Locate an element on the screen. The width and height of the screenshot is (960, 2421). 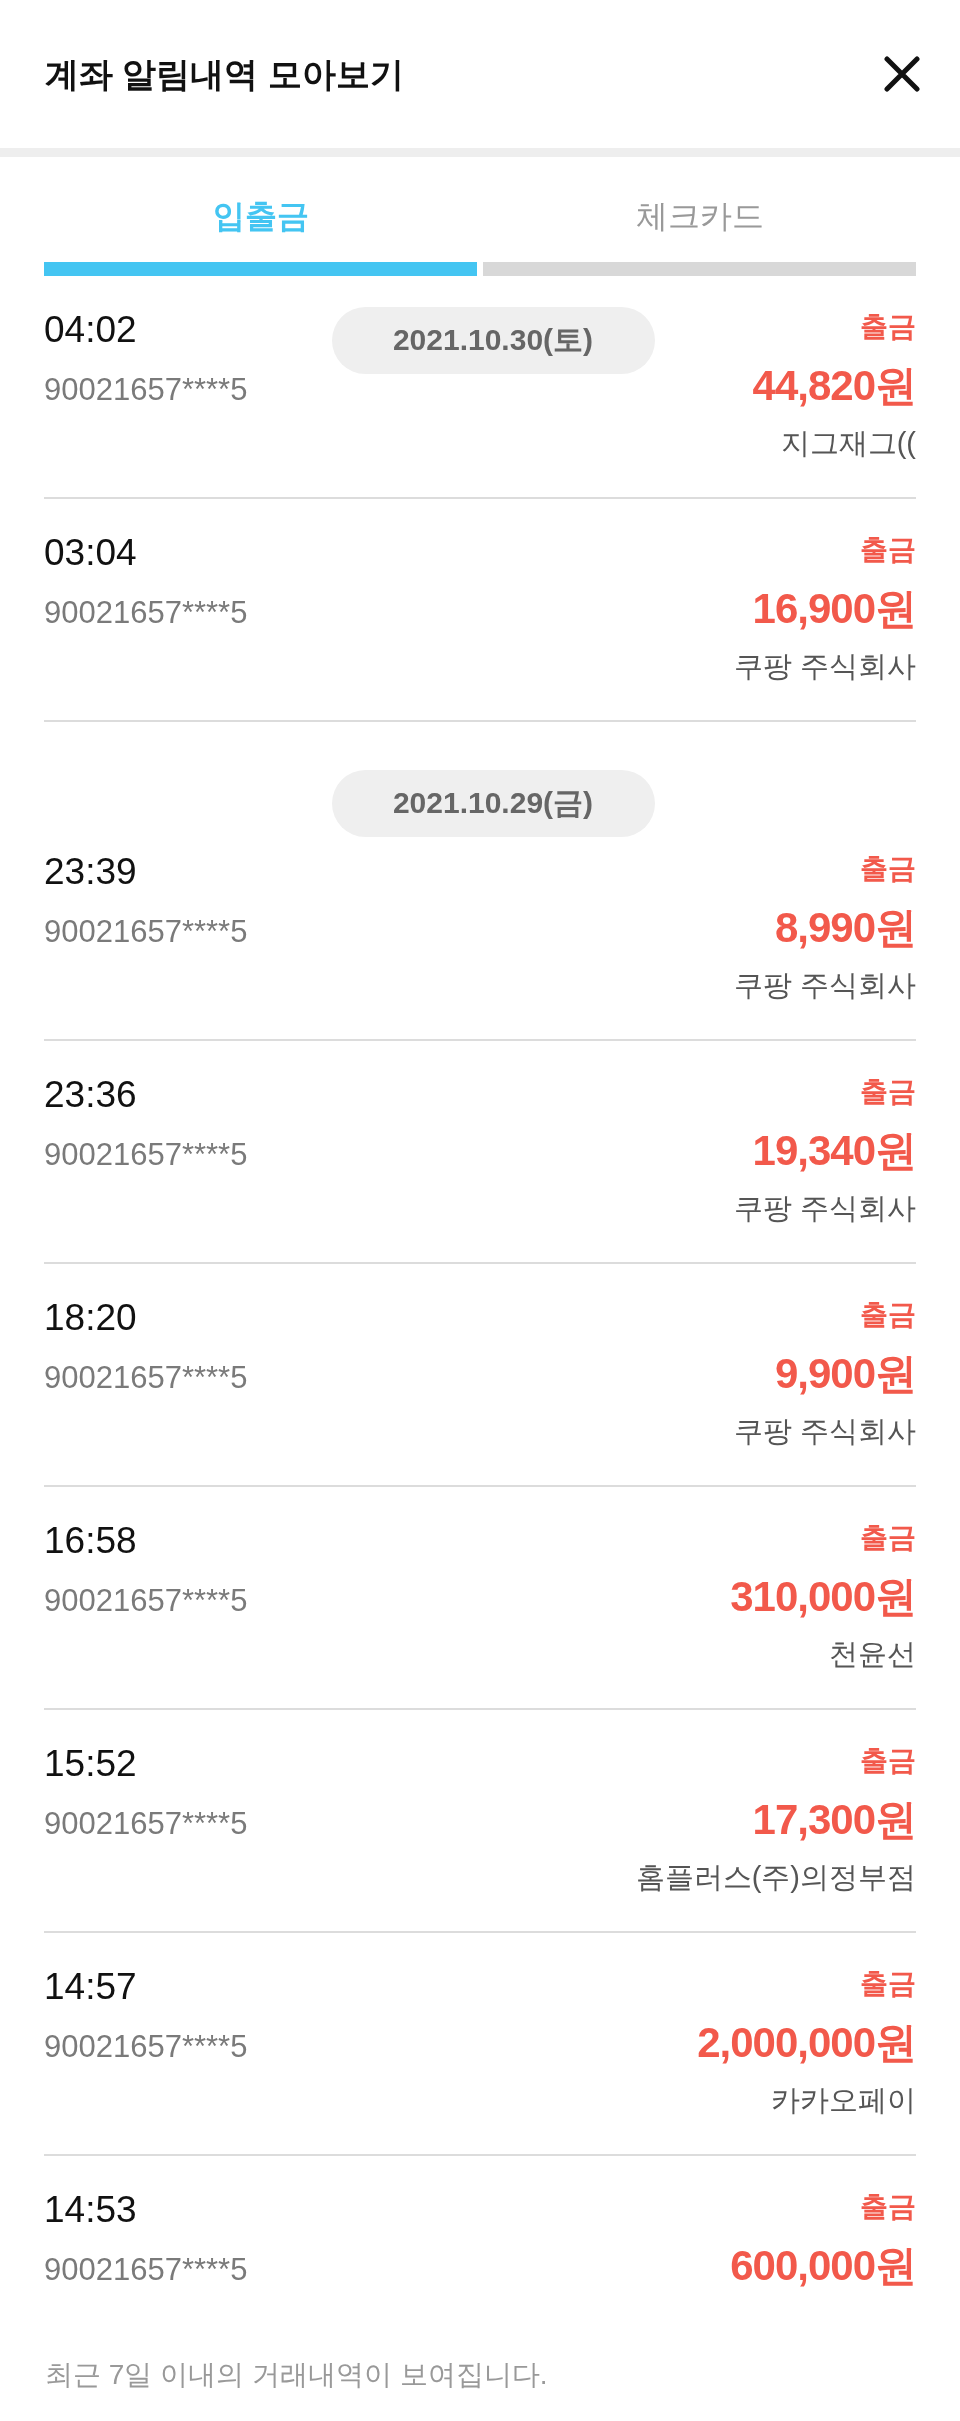
transaction-time: 16:58 is located at coordinates (90, 1541).